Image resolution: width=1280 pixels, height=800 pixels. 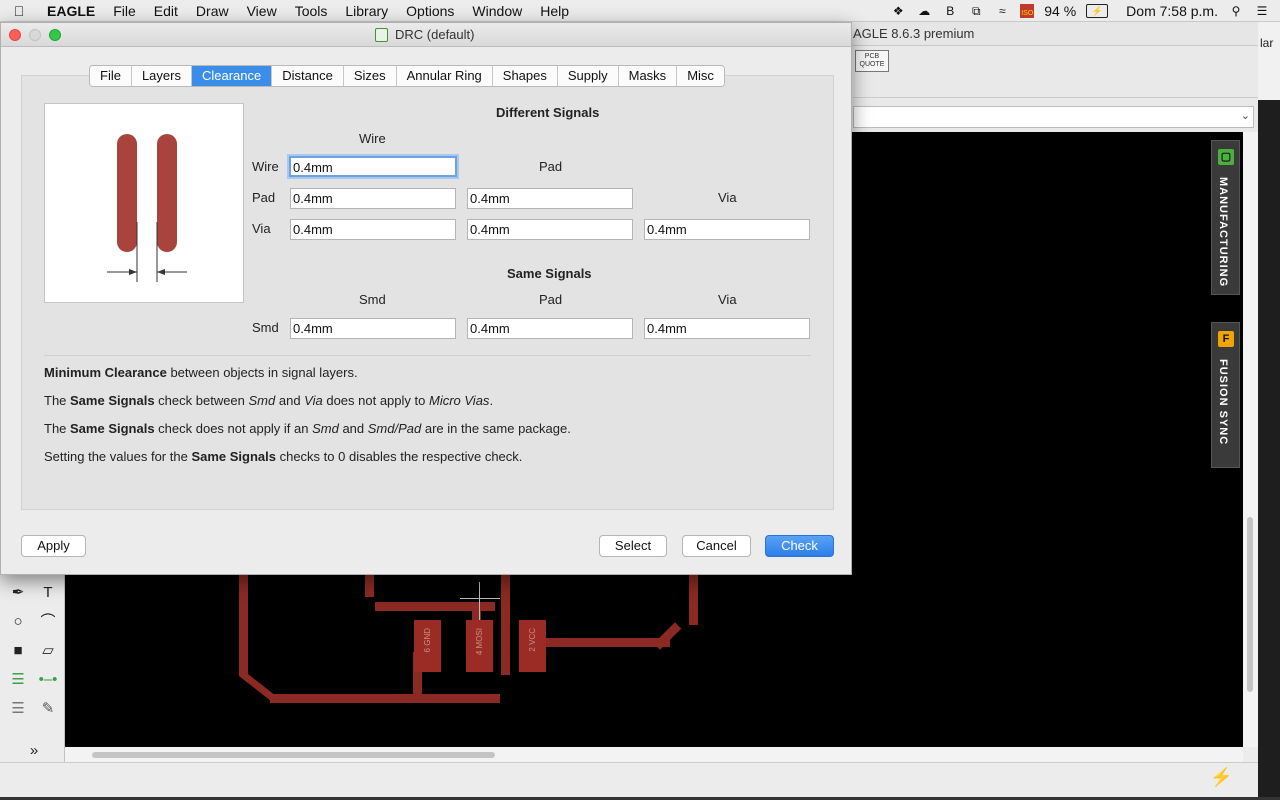 I want to click on route-tool-icon: •–•, so click(x=48, y=680).